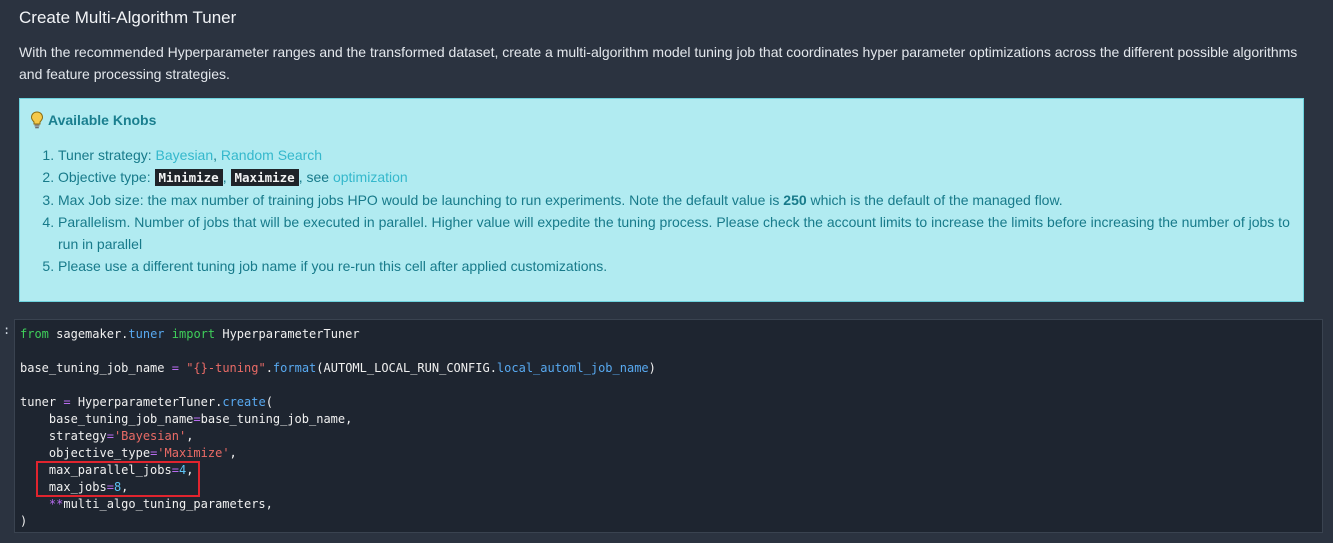 The width and height of the screenshot is (1333, 543). Describe the element at coordinates (315, 177) in the screenshot. I see `see-text: , see` at that location.